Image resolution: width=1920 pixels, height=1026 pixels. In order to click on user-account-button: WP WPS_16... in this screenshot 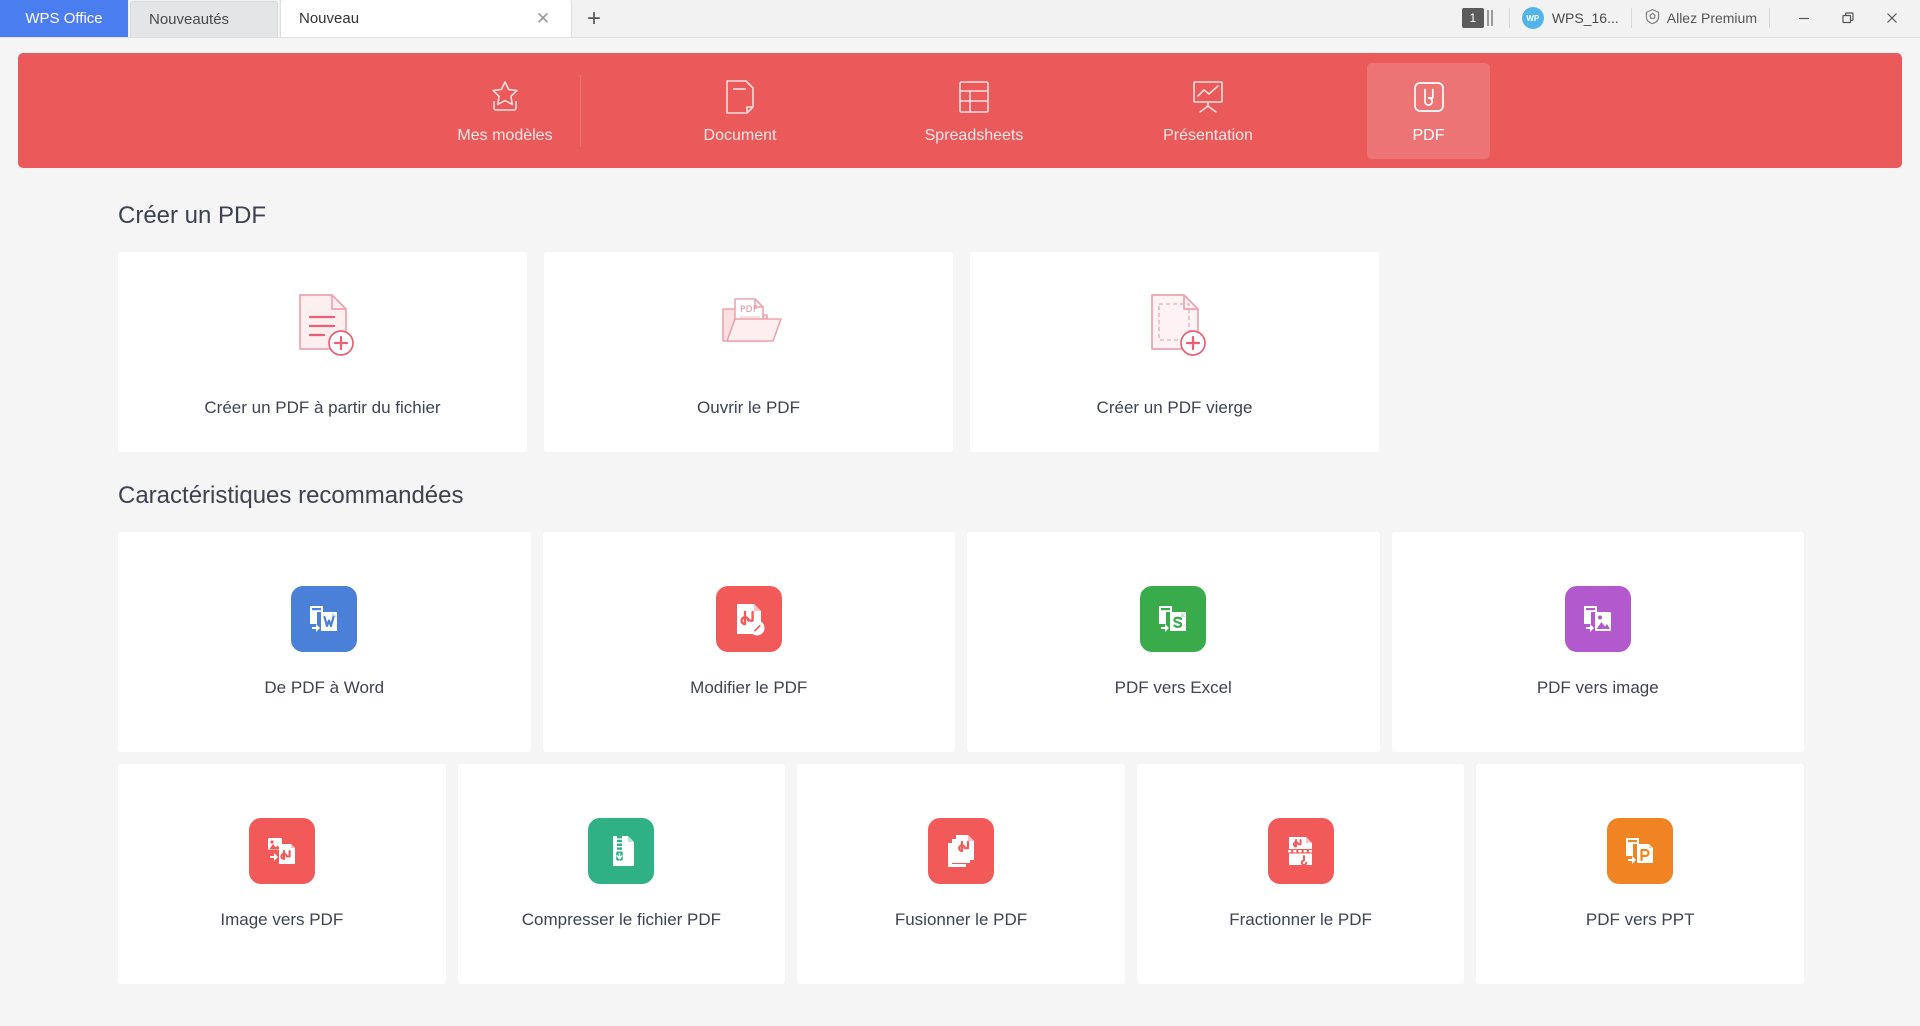, I will do `click(1570, 18)`.